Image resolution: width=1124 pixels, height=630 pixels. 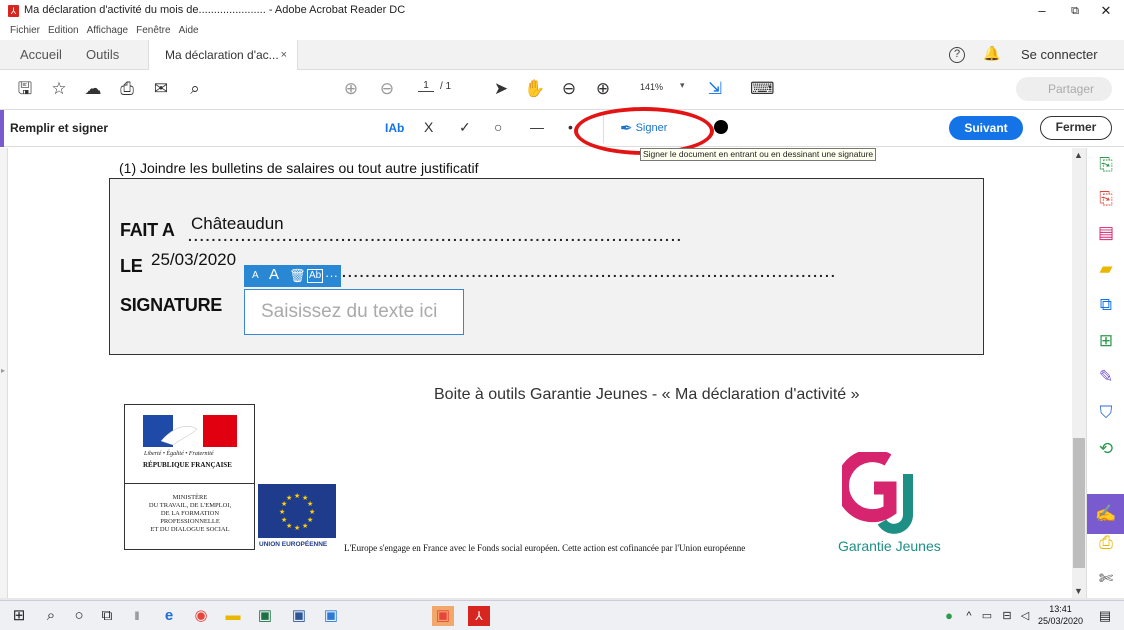 What do you see at coordinates (153, 30) in the screenshot?
I see `menu-fenetre: Fenêtre` at bounding box center [153, 30].